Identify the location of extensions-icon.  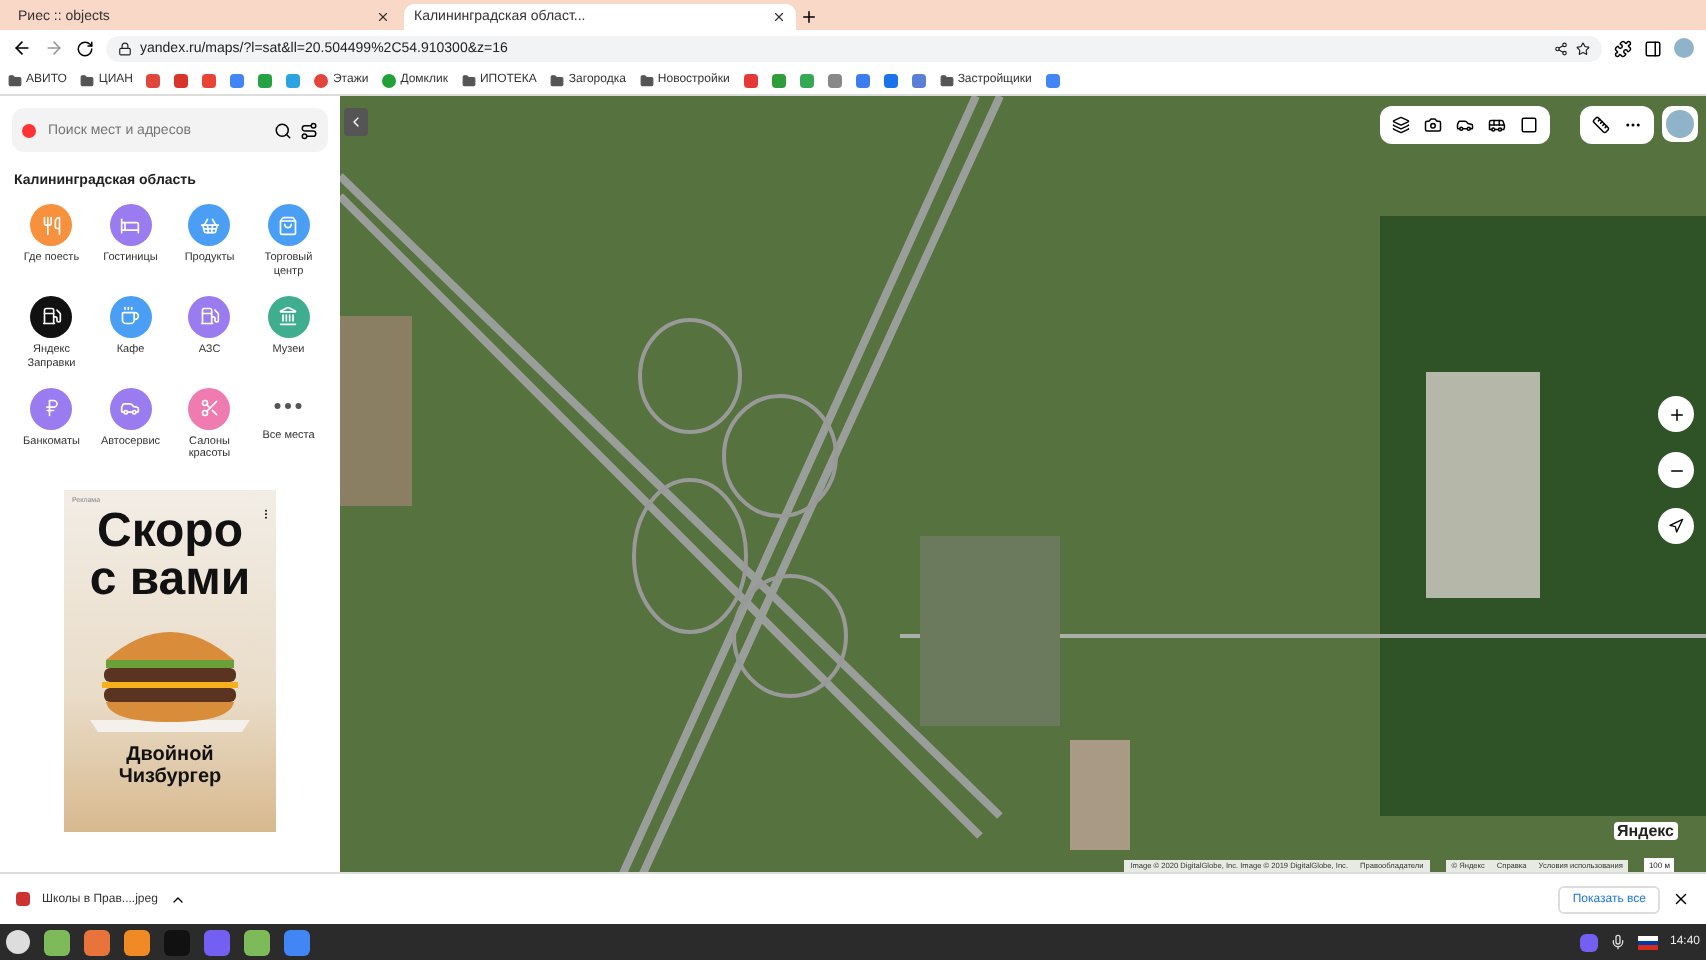
(1623, 48).